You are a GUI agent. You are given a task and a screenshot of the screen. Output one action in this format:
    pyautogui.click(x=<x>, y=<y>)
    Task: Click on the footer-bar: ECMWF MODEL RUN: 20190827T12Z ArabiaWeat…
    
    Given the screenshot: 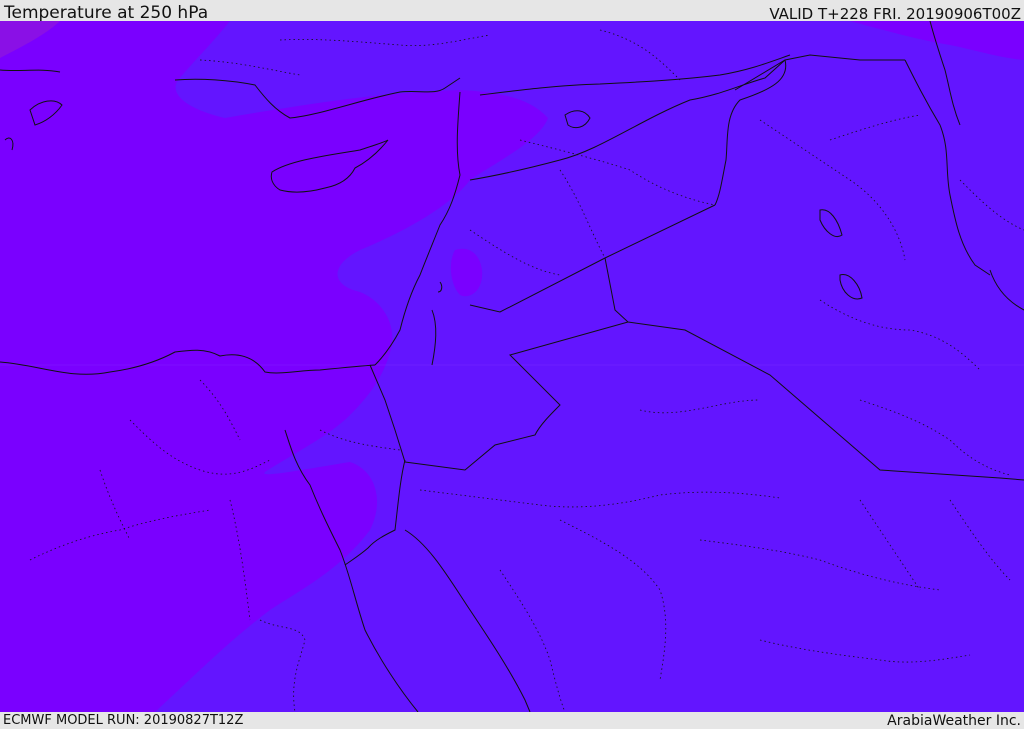 What is the action you would take?
    pyautogui.click(x=512, y=720)
    